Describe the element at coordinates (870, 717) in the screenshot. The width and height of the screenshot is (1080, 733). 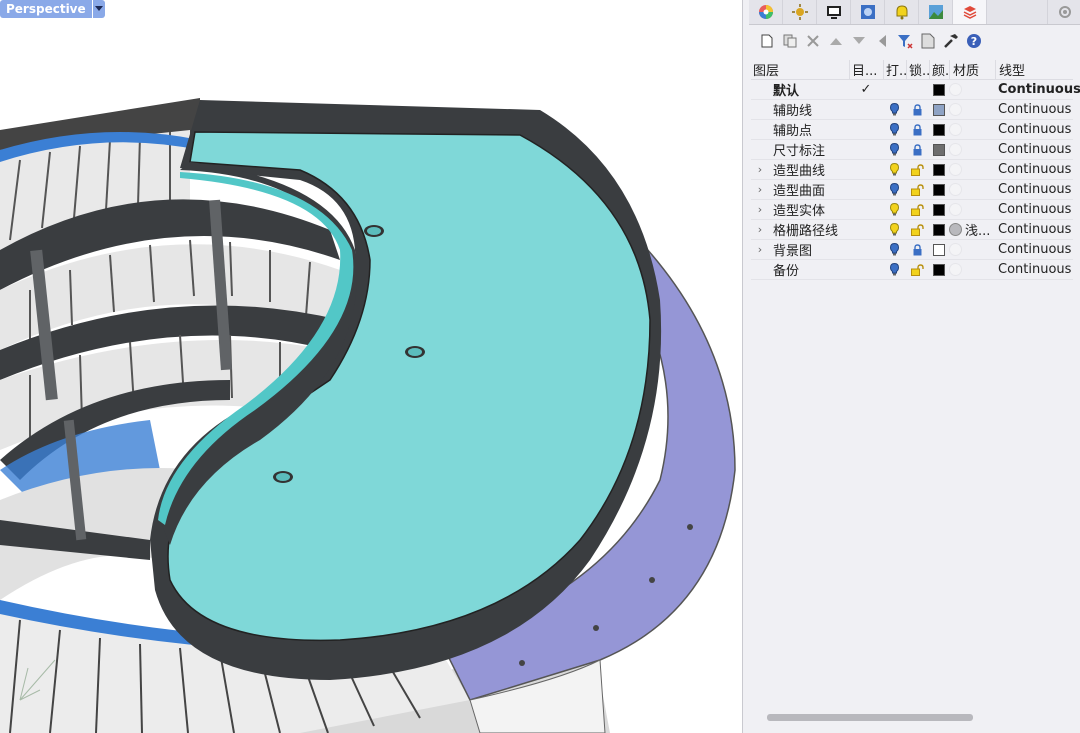
I see `horizontal-scrollbar` at that location.